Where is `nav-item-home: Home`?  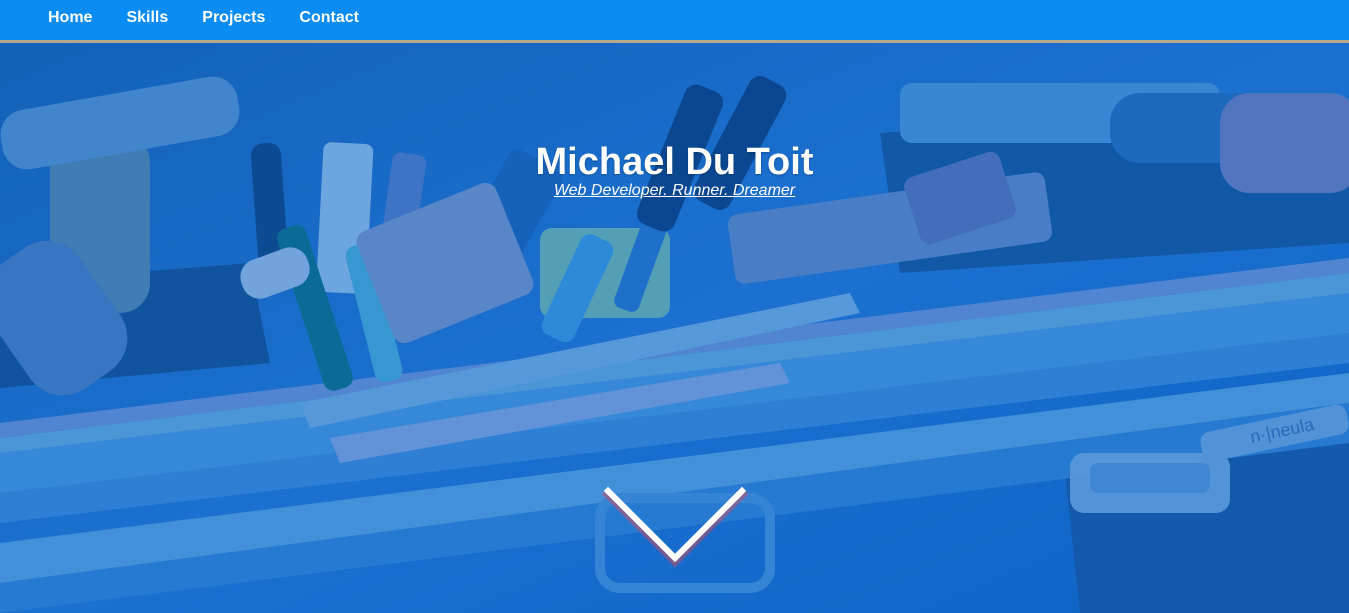
nav-item-home: Home is located at coordinates (87, 20).